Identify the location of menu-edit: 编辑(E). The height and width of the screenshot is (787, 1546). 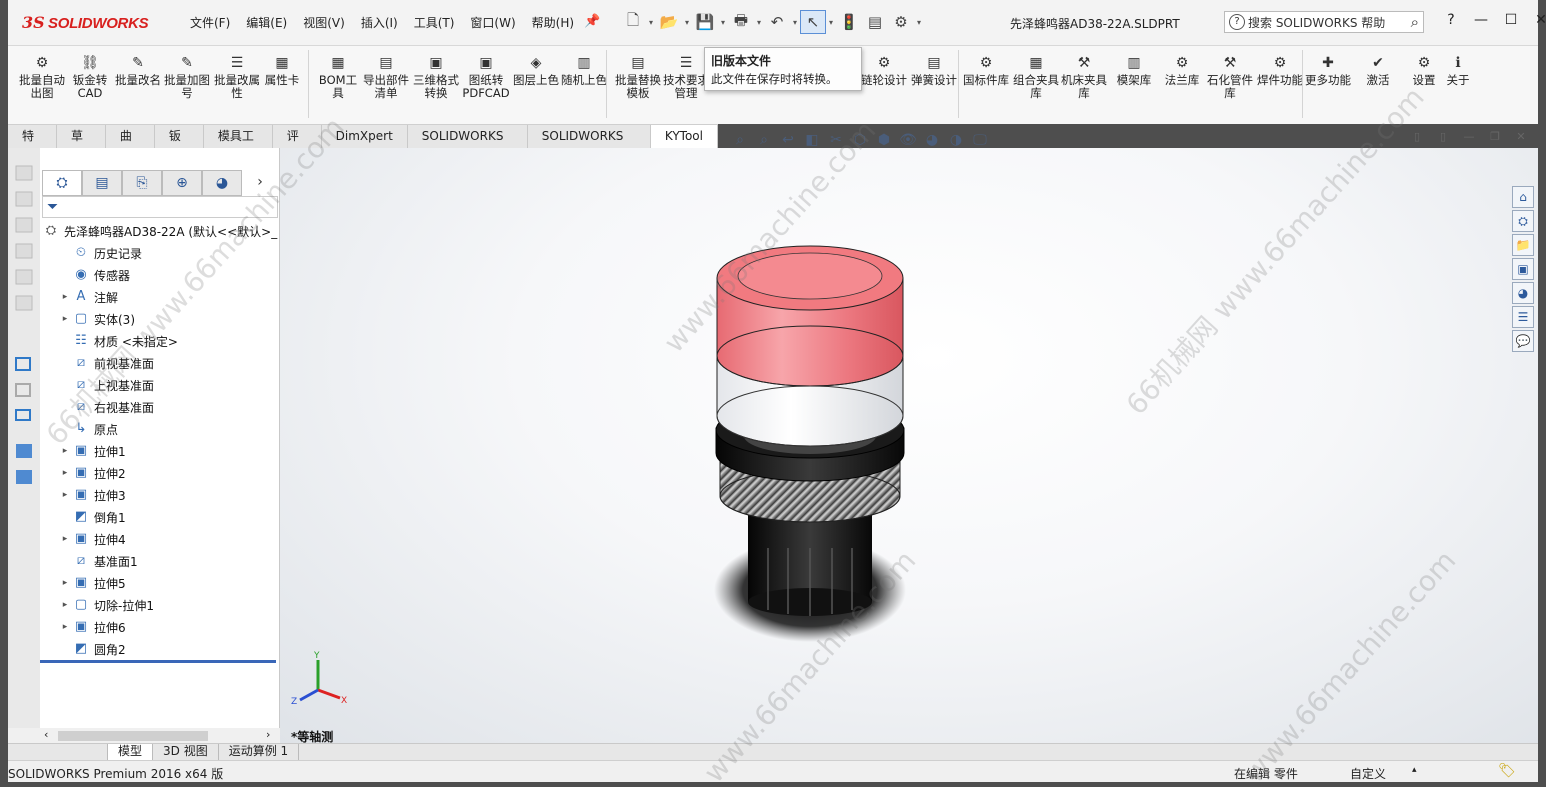
(266, 22).